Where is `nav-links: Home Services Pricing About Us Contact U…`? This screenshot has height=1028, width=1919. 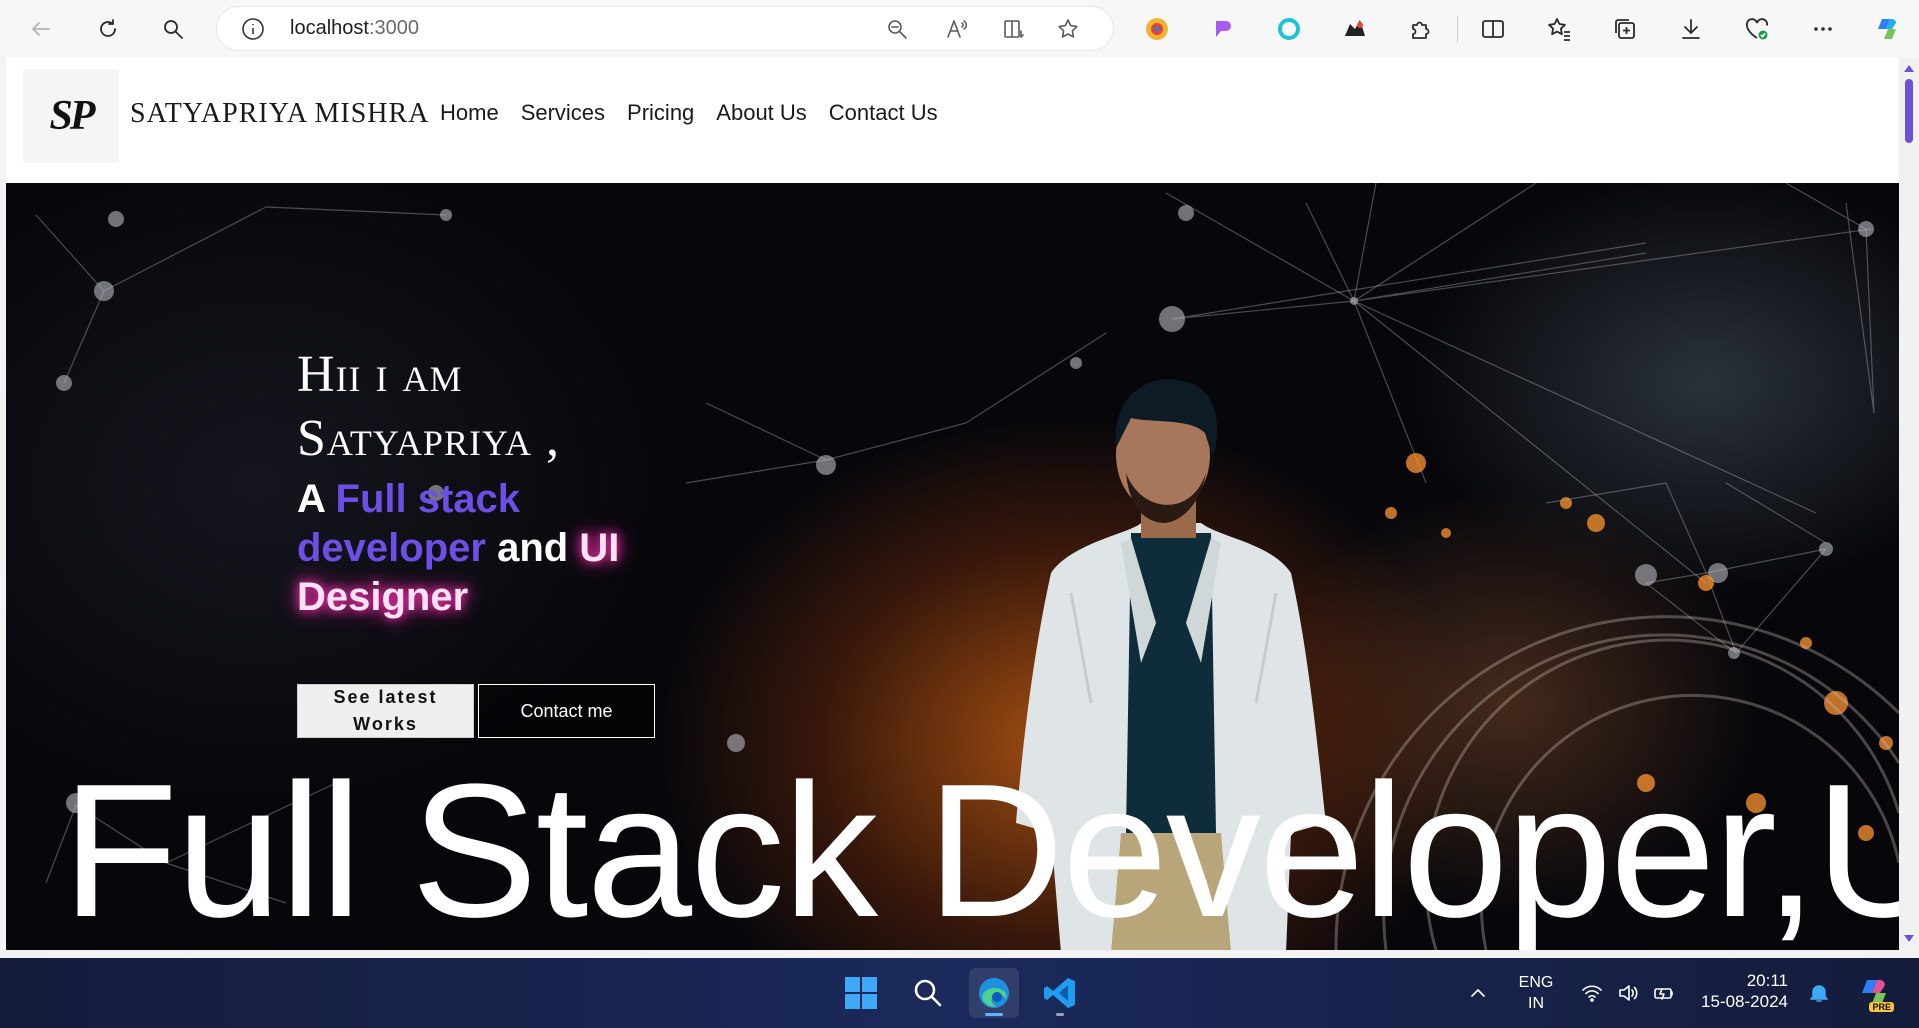
nav-links: Home Services Pricing About Us Contact U… is located at coordinates (689, 113).